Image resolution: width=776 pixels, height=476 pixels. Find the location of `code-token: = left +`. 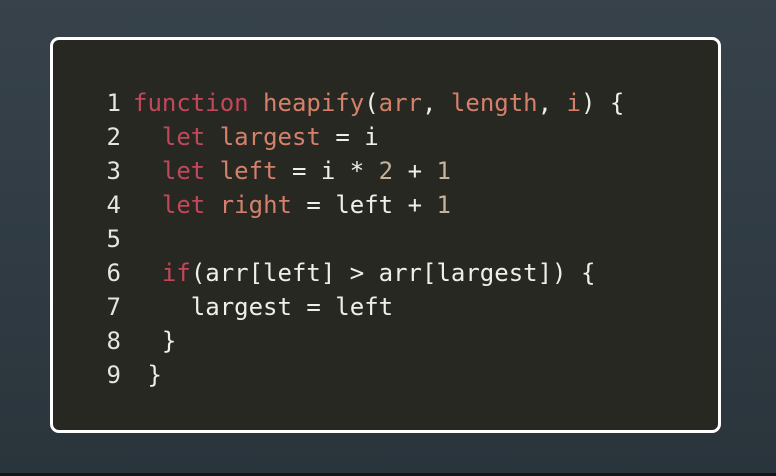

code-token: = left + is located at coordinates (364, 205).